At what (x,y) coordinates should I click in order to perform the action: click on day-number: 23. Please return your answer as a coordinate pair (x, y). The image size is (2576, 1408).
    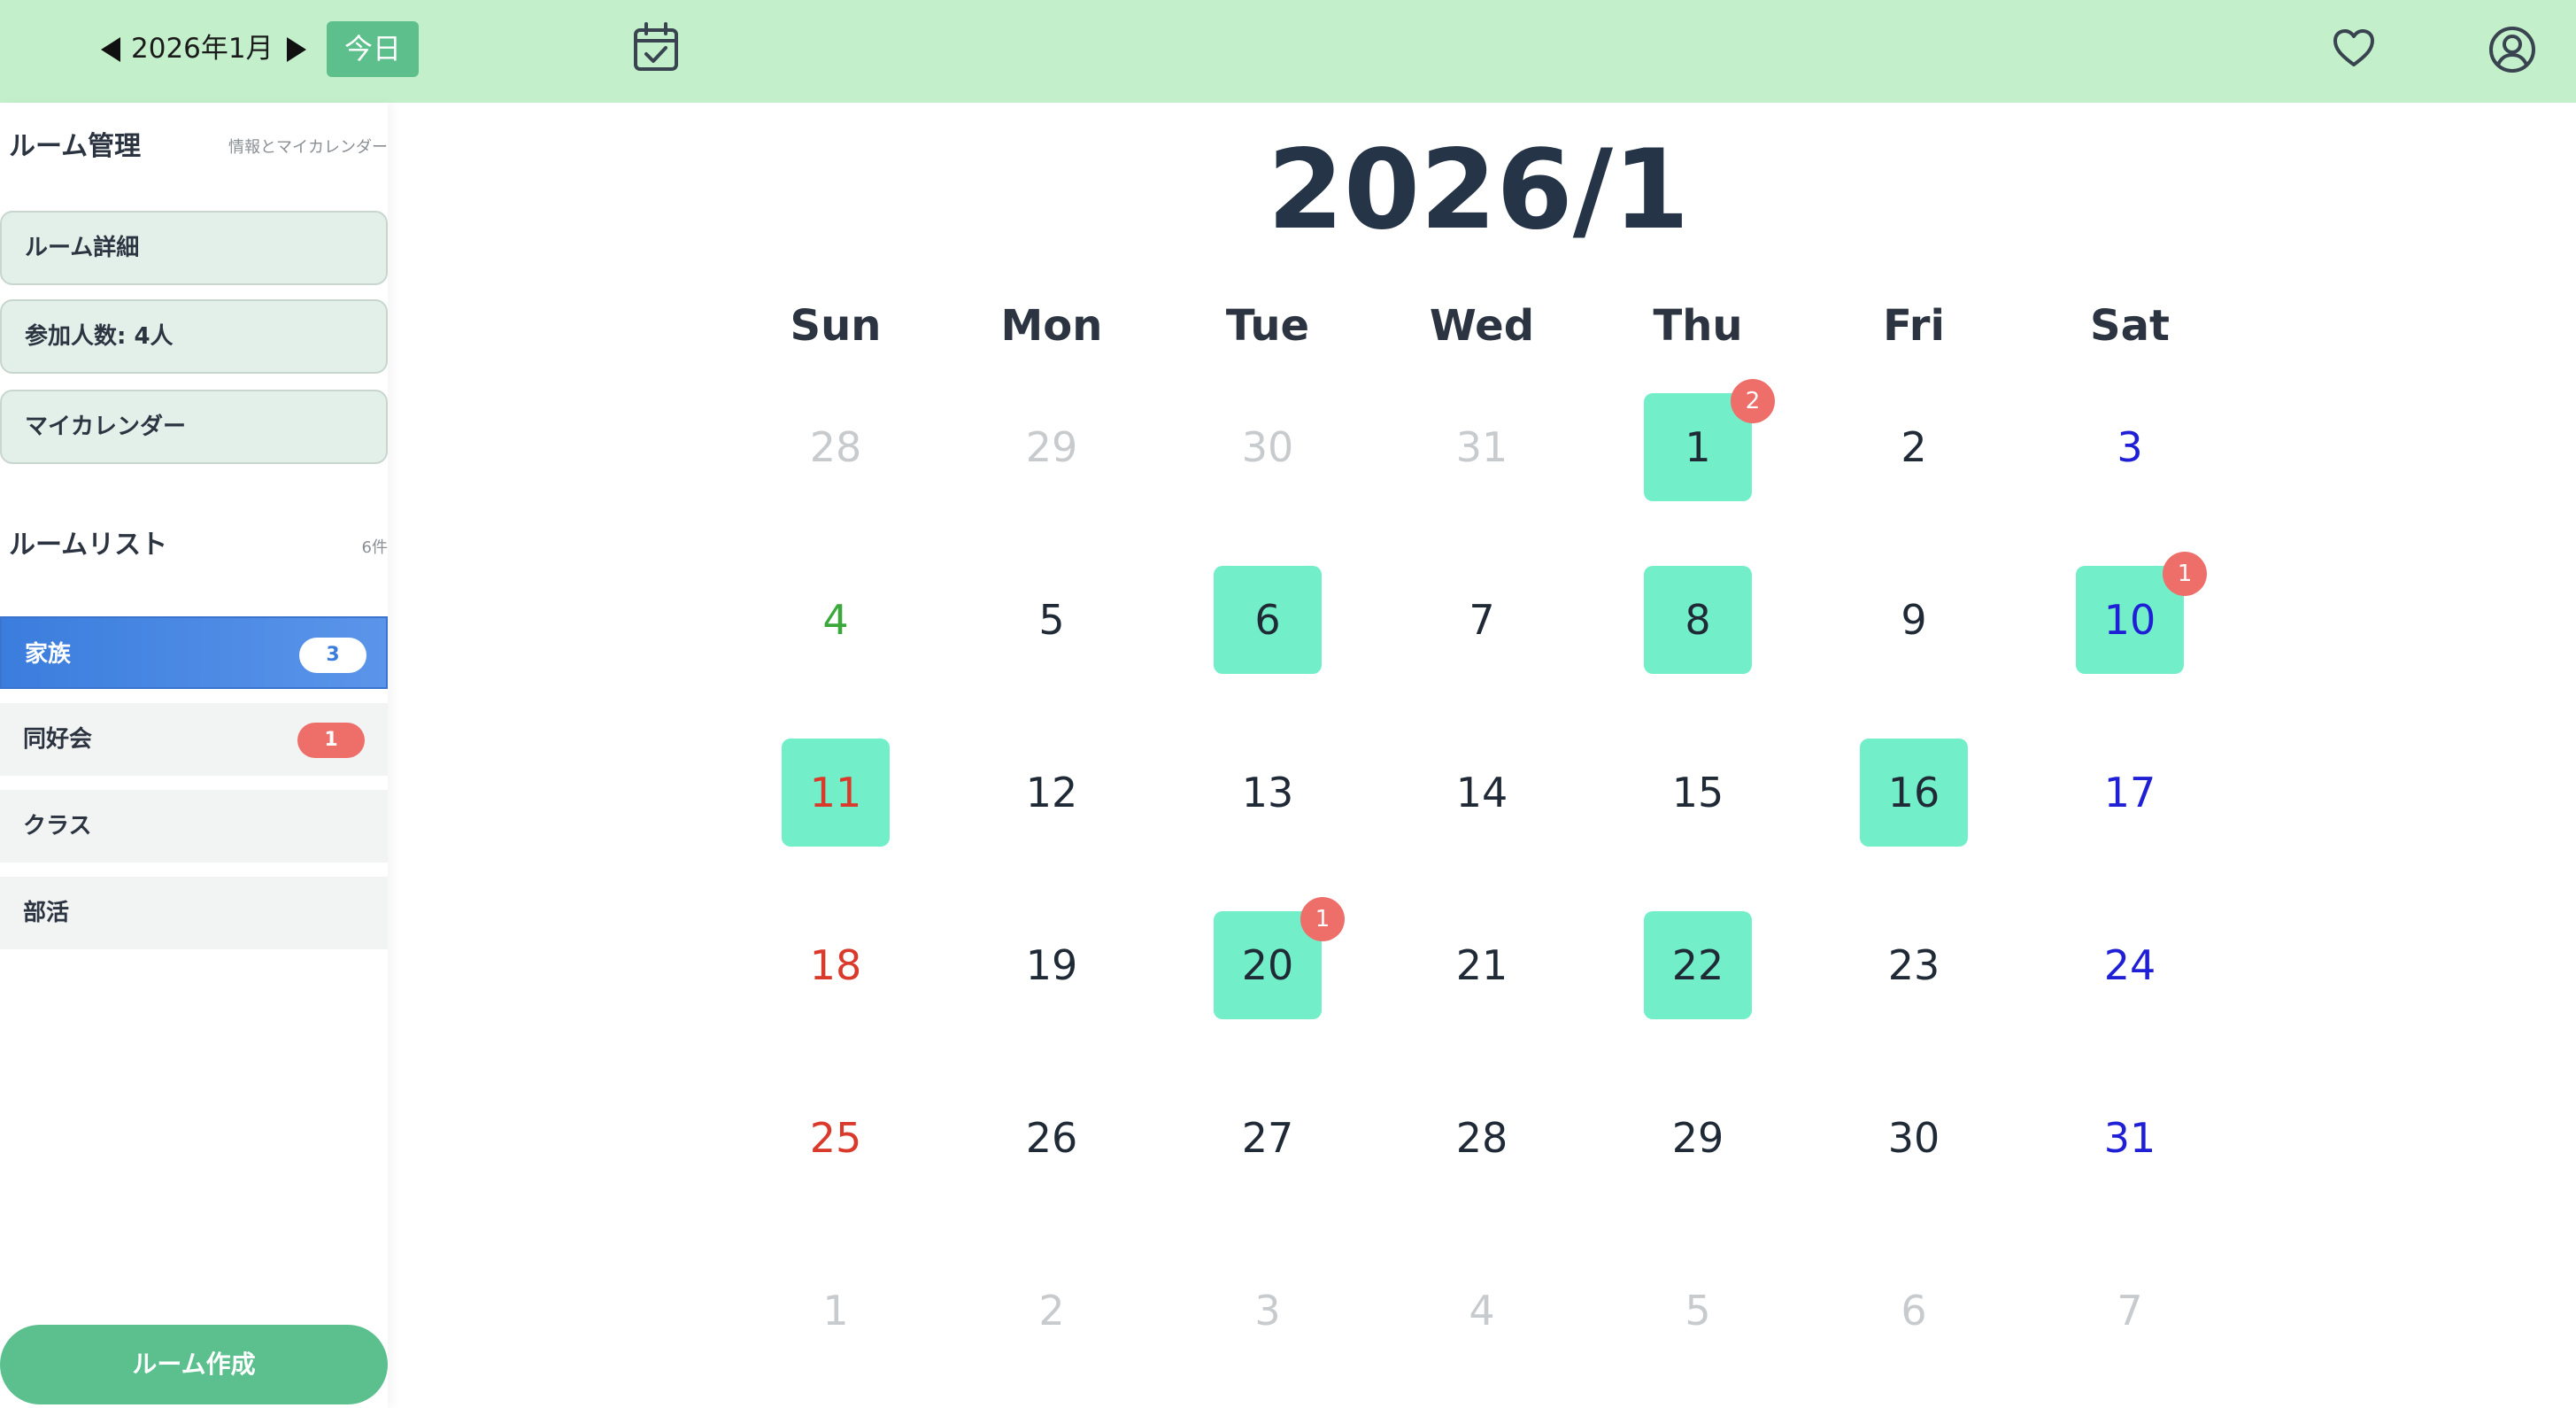
    Looking at the image, I should click on (1913, 965).